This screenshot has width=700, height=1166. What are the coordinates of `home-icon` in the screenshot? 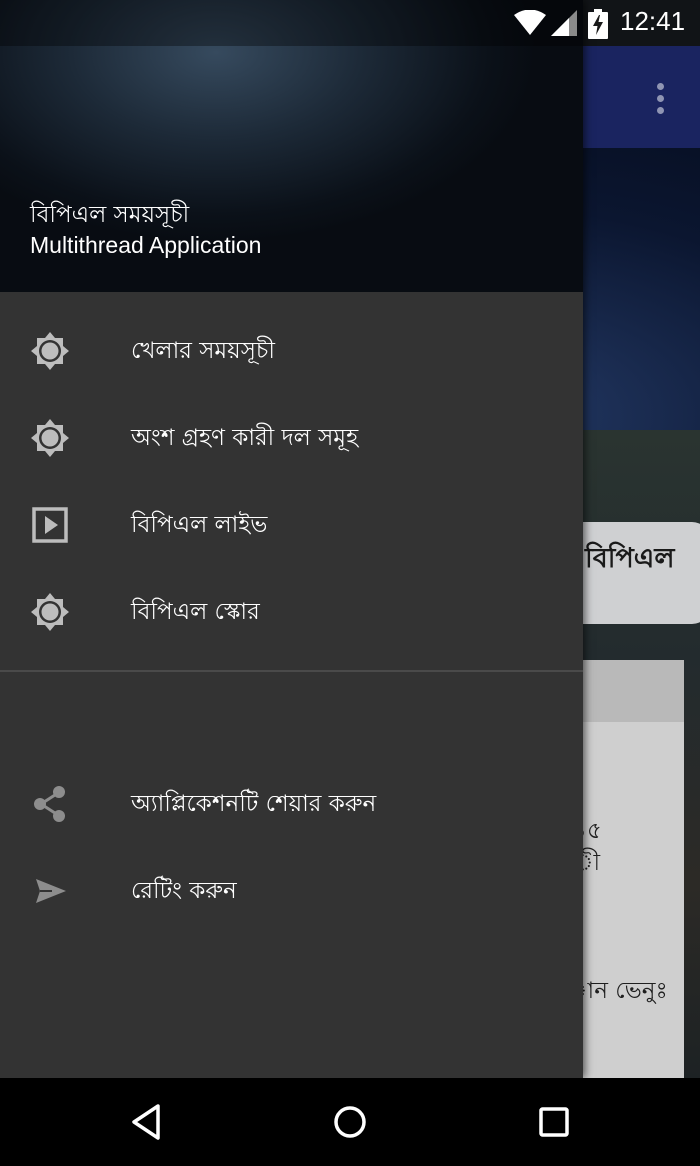 It's located at (350, 1122).